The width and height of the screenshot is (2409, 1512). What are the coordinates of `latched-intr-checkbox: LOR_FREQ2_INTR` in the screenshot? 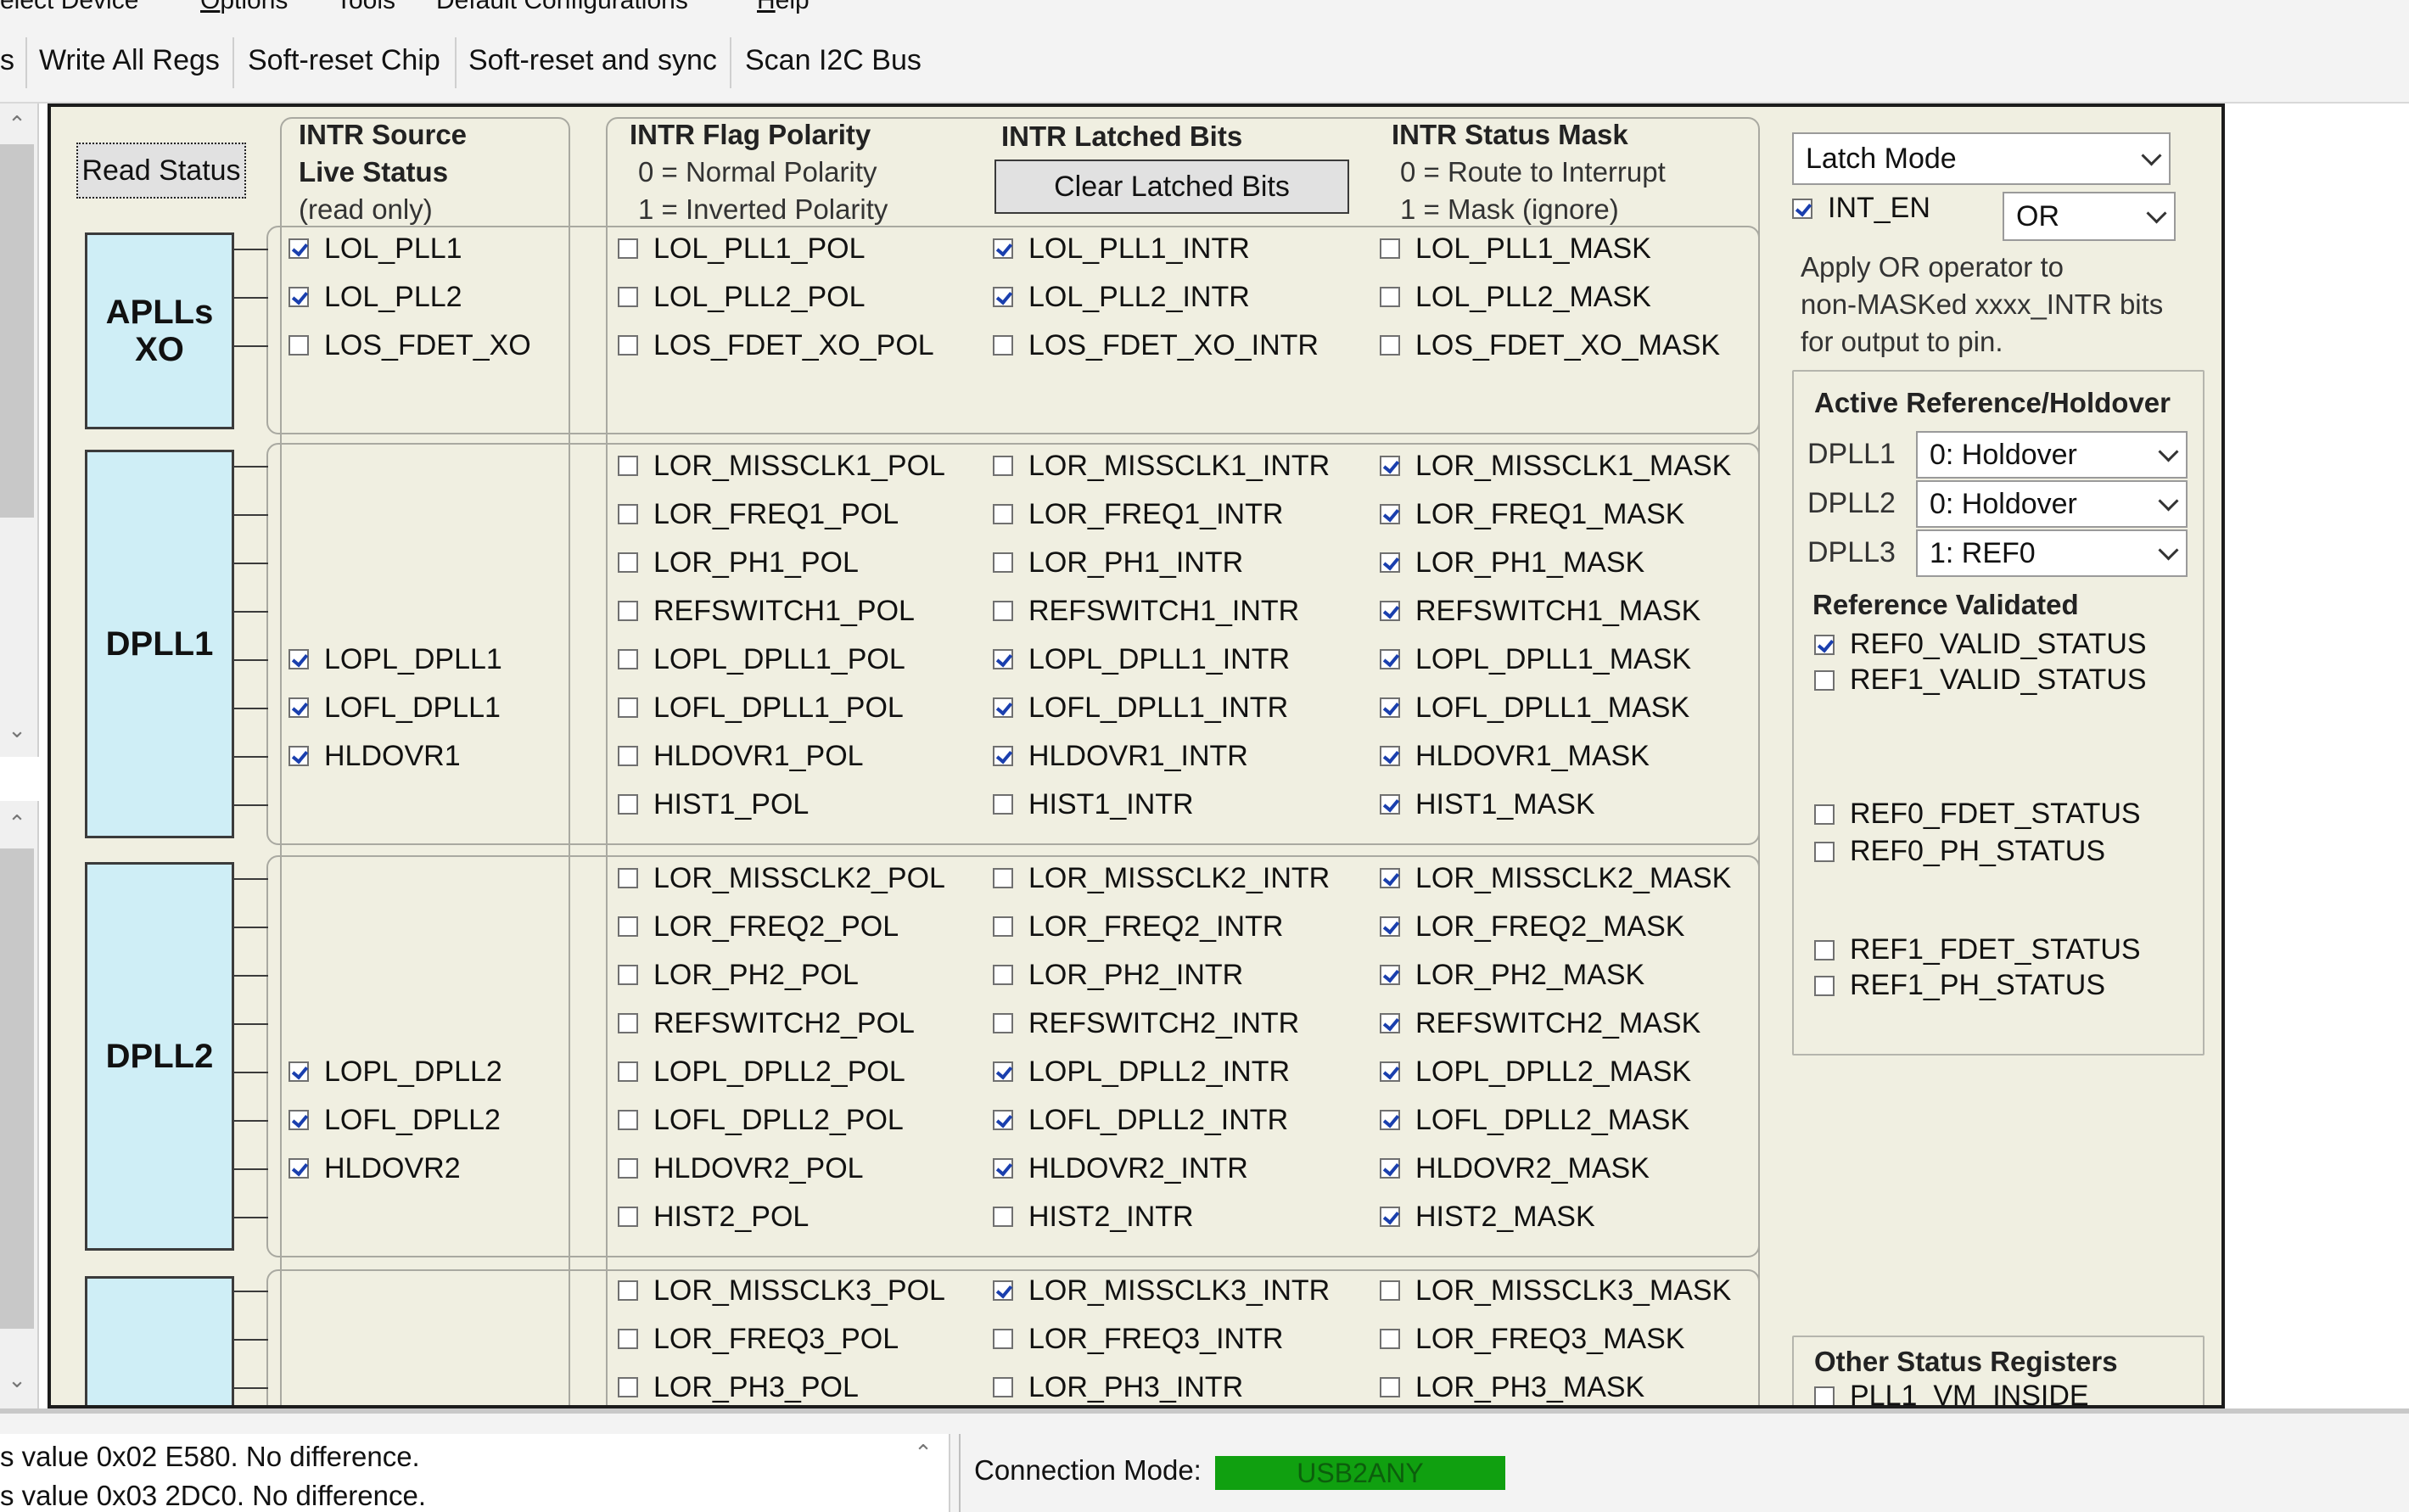 It's located at (1138, 927).